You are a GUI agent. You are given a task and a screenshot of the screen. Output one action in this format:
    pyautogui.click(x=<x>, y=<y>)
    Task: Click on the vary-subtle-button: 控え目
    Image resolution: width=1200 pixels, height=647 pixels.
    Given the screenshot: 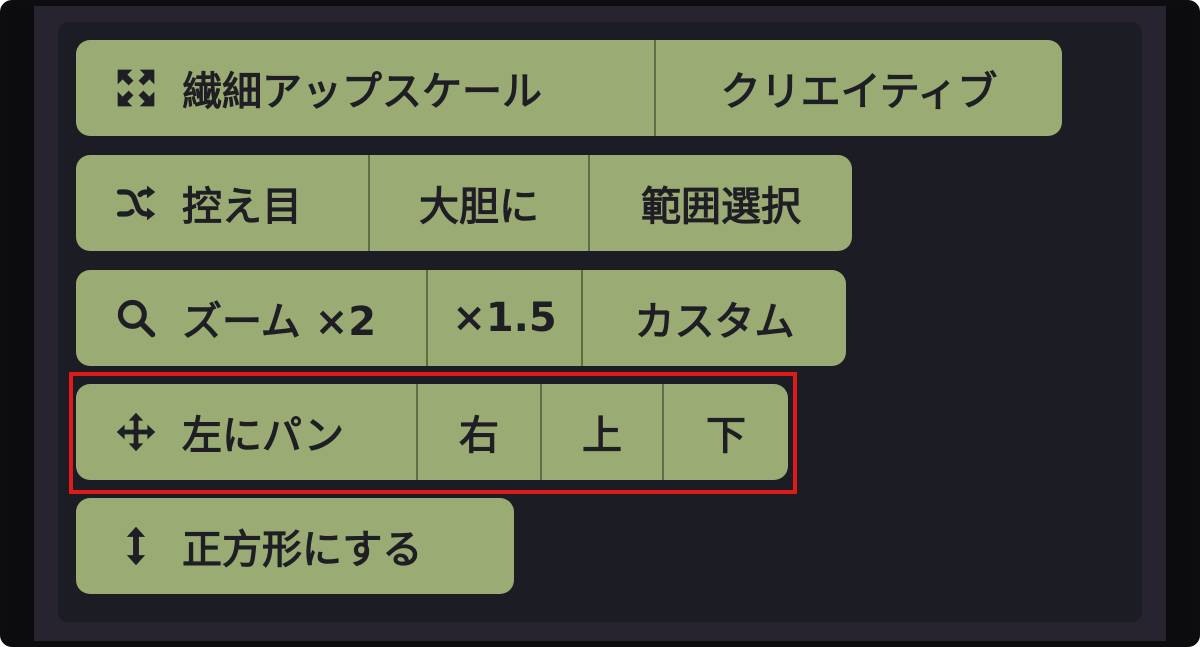 What is the action you would take?
    pyautogui.click(x=222, y=203)
    